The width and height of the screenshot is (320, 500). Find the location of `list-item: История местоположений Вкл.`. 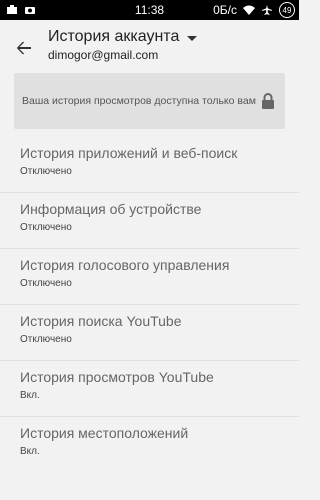

list-item: История местоположений Вкл. is located at coordinates (149, 445).